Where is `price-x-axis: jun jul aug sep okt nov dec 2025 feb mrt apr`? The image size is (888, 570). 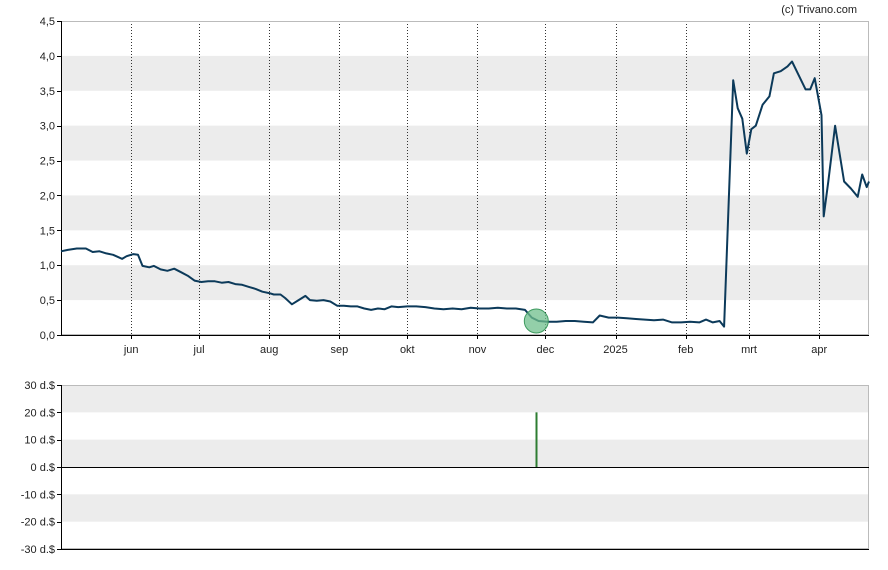 price-x-axis: jun jul aug sep okt nov dec 2025 feb mrt apr is located at coordinates (475, 345).